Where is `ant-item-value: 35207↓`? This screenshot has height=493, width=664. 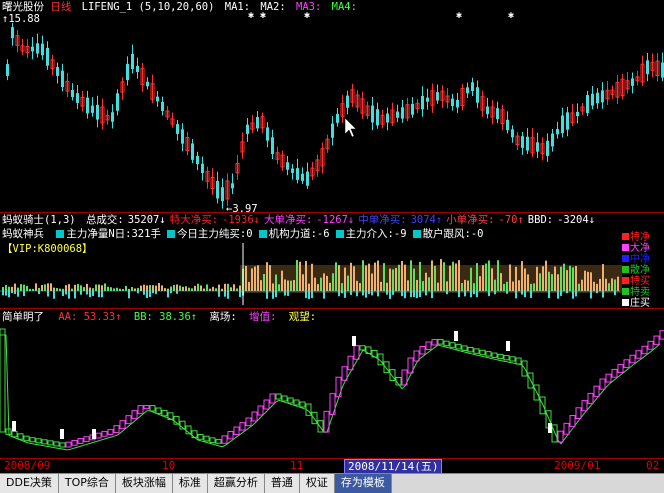
ant-item-value: 35207↓ is located at coordinates (146, 220).